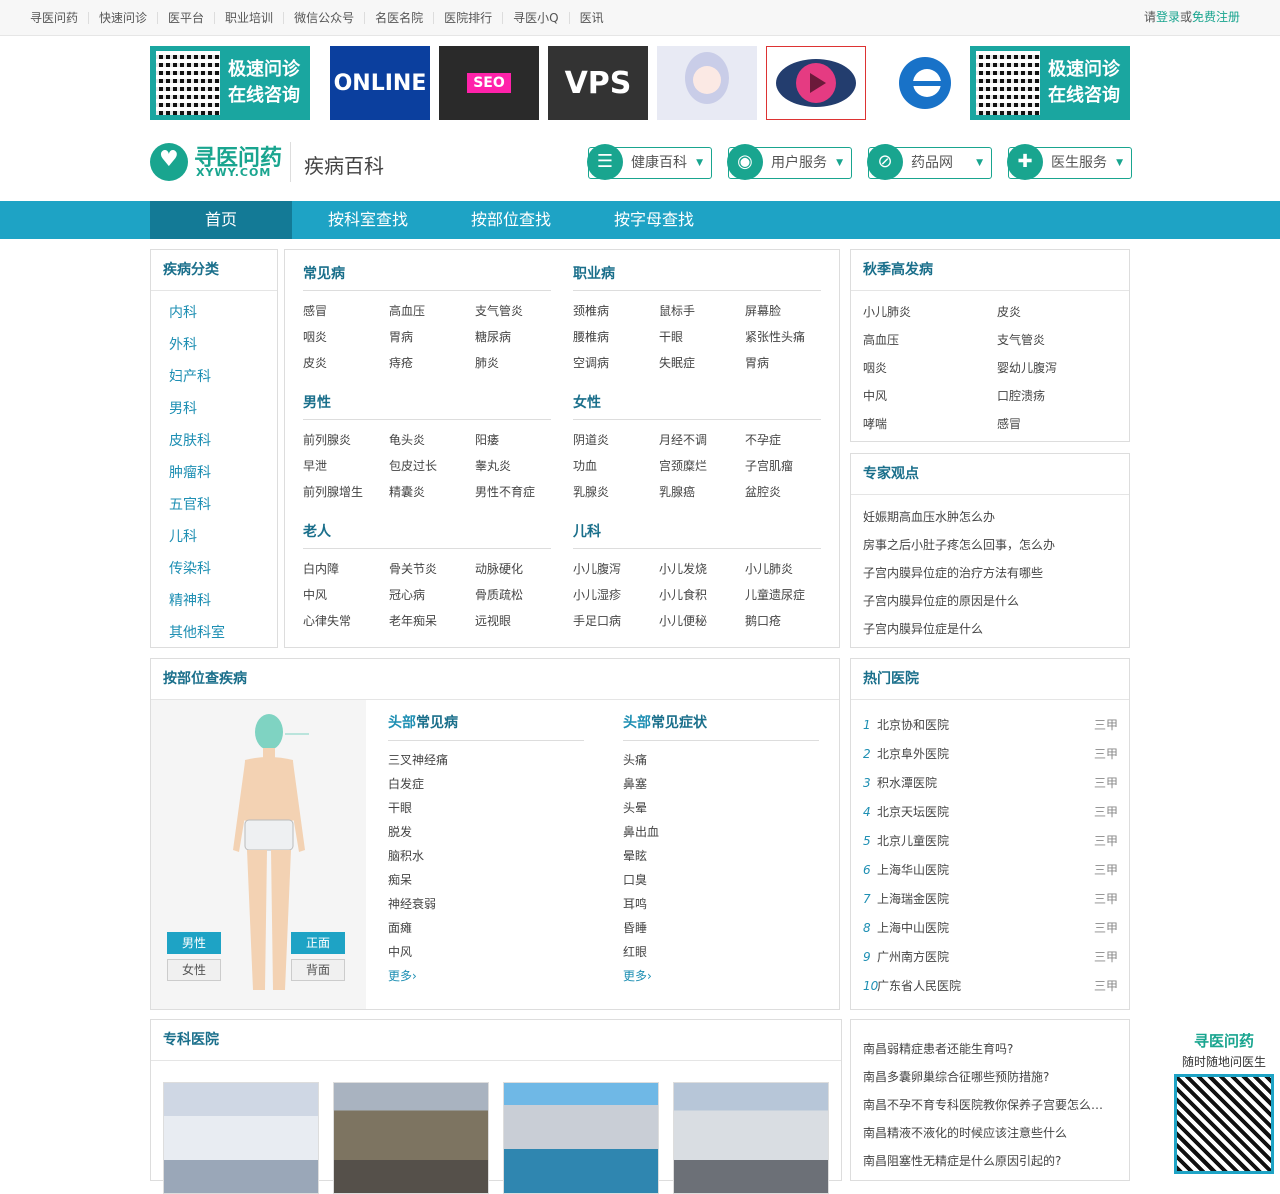 The height and width of the screenshot is (1194, 1280). What do you see at coordinates (763, 439) in the screenshot?
I see `disease-link: 不孕症` at bounding box center [763, 439].